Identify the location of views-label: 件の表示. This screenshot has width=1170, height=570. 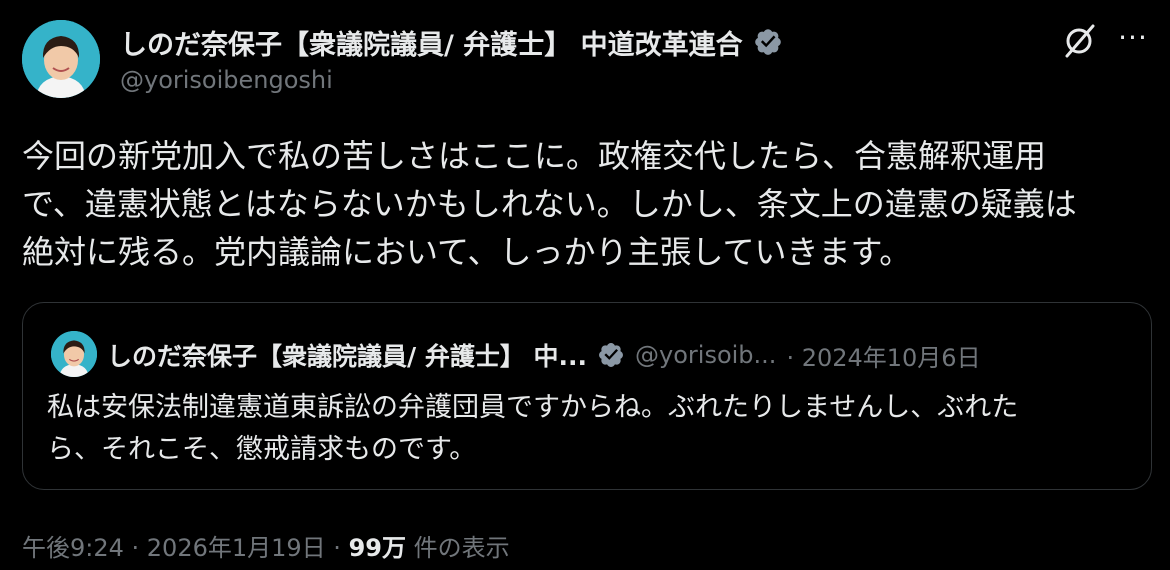
(457, 548).